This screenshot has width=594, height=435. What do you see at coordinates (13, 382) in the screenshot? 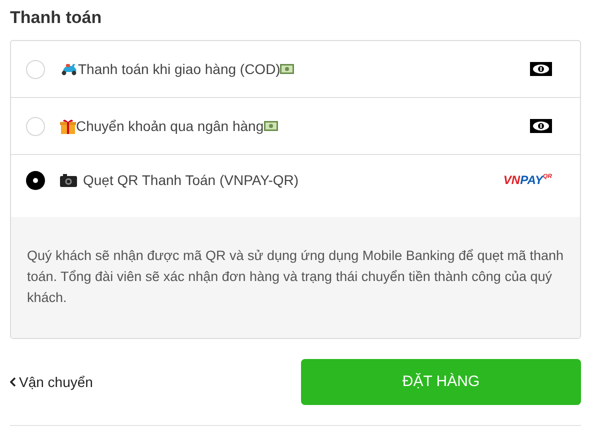
I see `chevron-left-icon` at bounding box center [13, 382].